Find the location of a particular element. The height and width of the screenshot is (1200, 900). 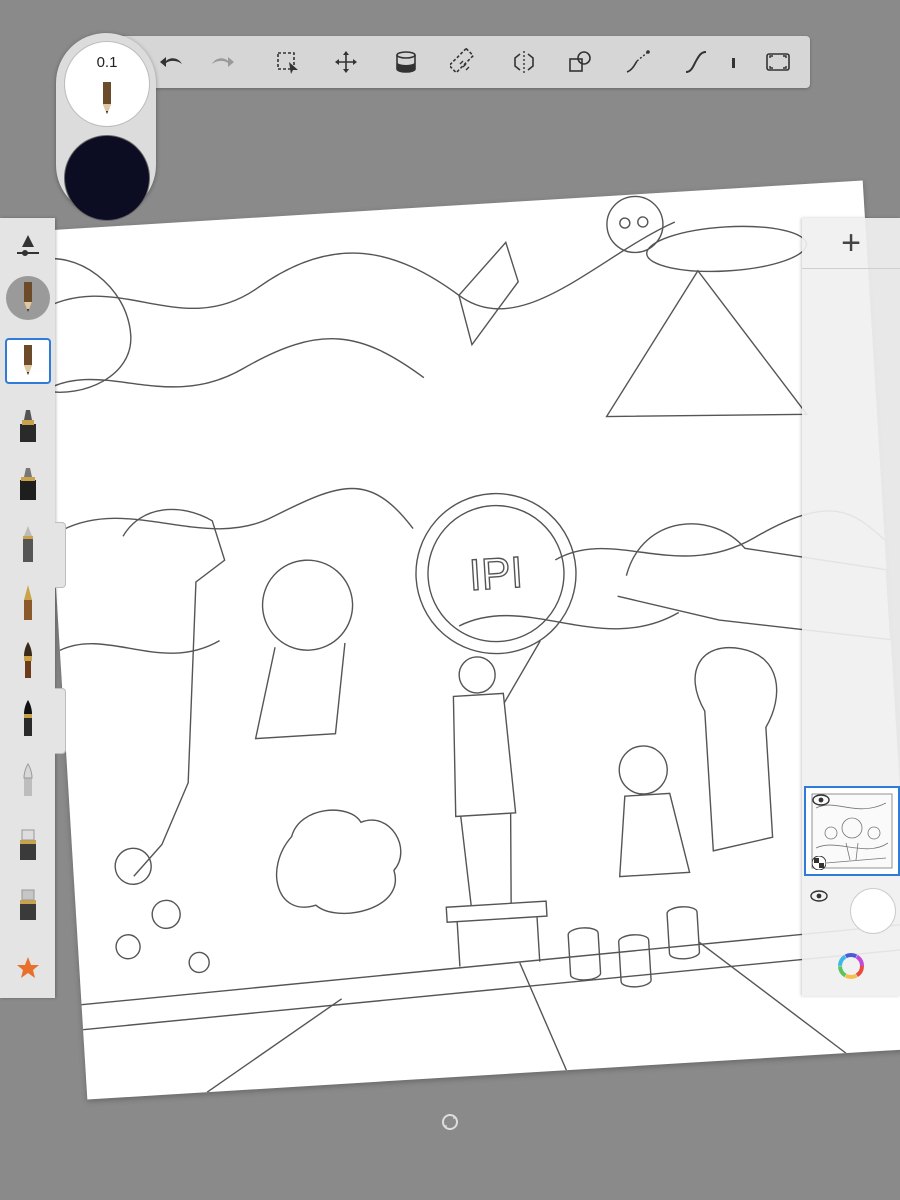

recent-brush-circle is located at coordinates (28, 298).